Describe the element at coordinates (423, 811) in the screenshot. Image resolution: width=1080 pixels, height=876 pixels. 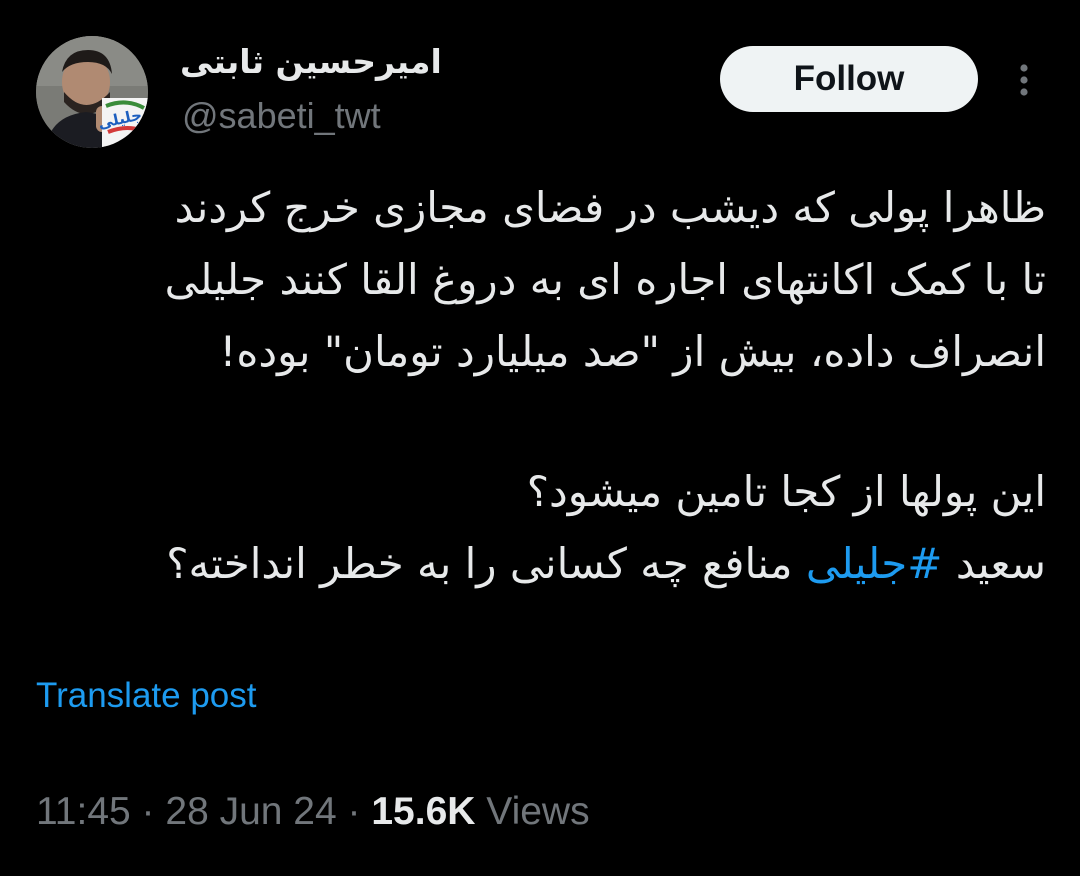
I see `views-count: 15.6K` at that location.